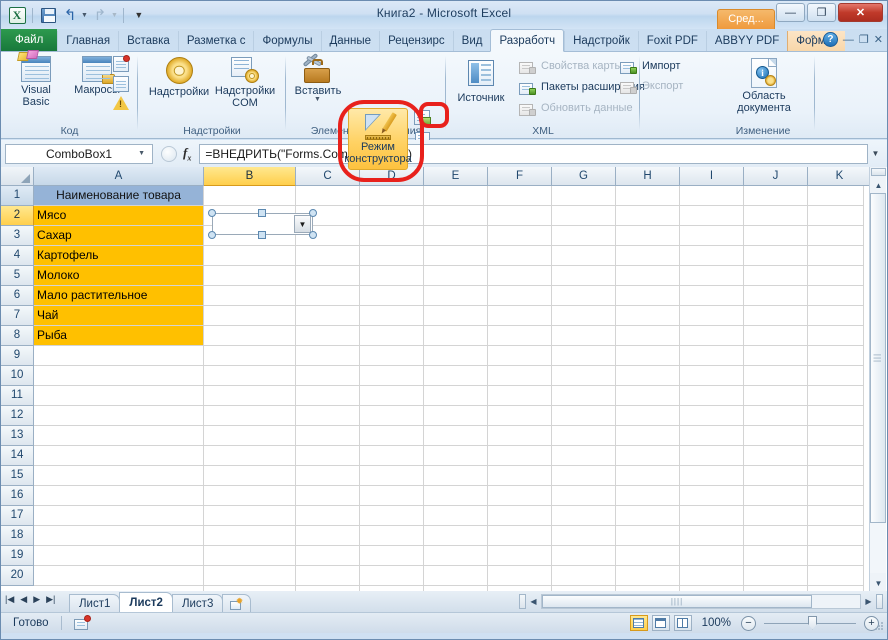 This screenshot has height=640, width=888. I want to click on cell-A8: Рыба, so click(118, 335).